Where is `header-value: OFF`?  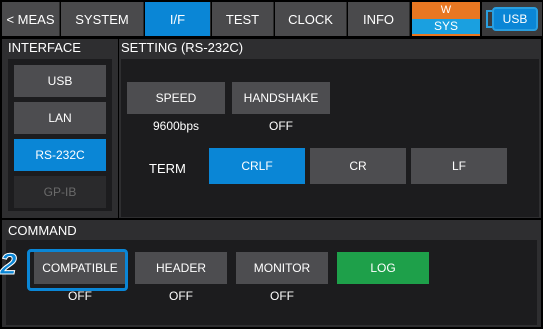 header-value: OFF is located at coordinates (181, 296).